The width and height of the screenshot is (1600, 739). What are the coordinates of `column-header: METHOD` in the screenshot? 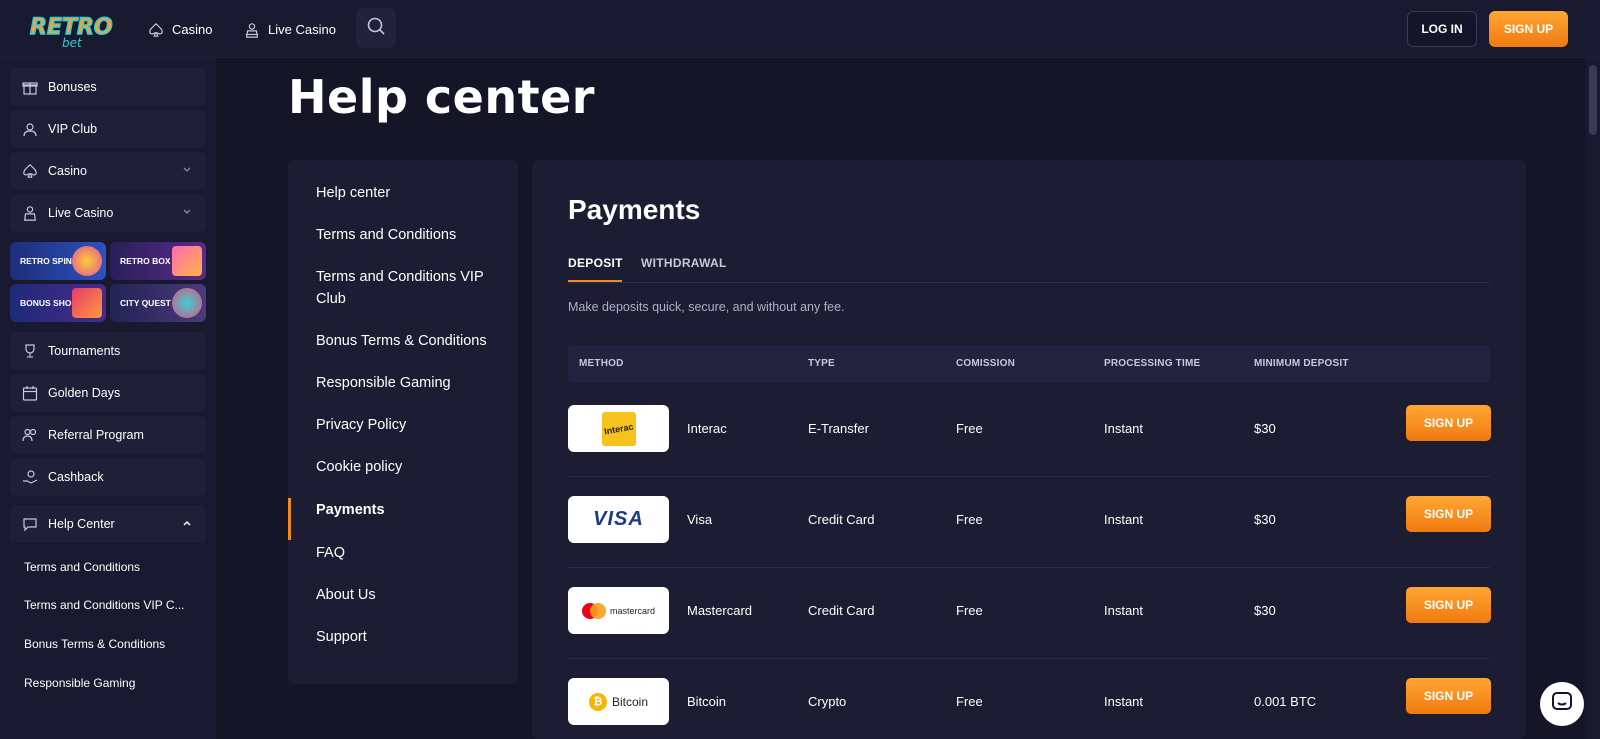 It's located at (601, 363).